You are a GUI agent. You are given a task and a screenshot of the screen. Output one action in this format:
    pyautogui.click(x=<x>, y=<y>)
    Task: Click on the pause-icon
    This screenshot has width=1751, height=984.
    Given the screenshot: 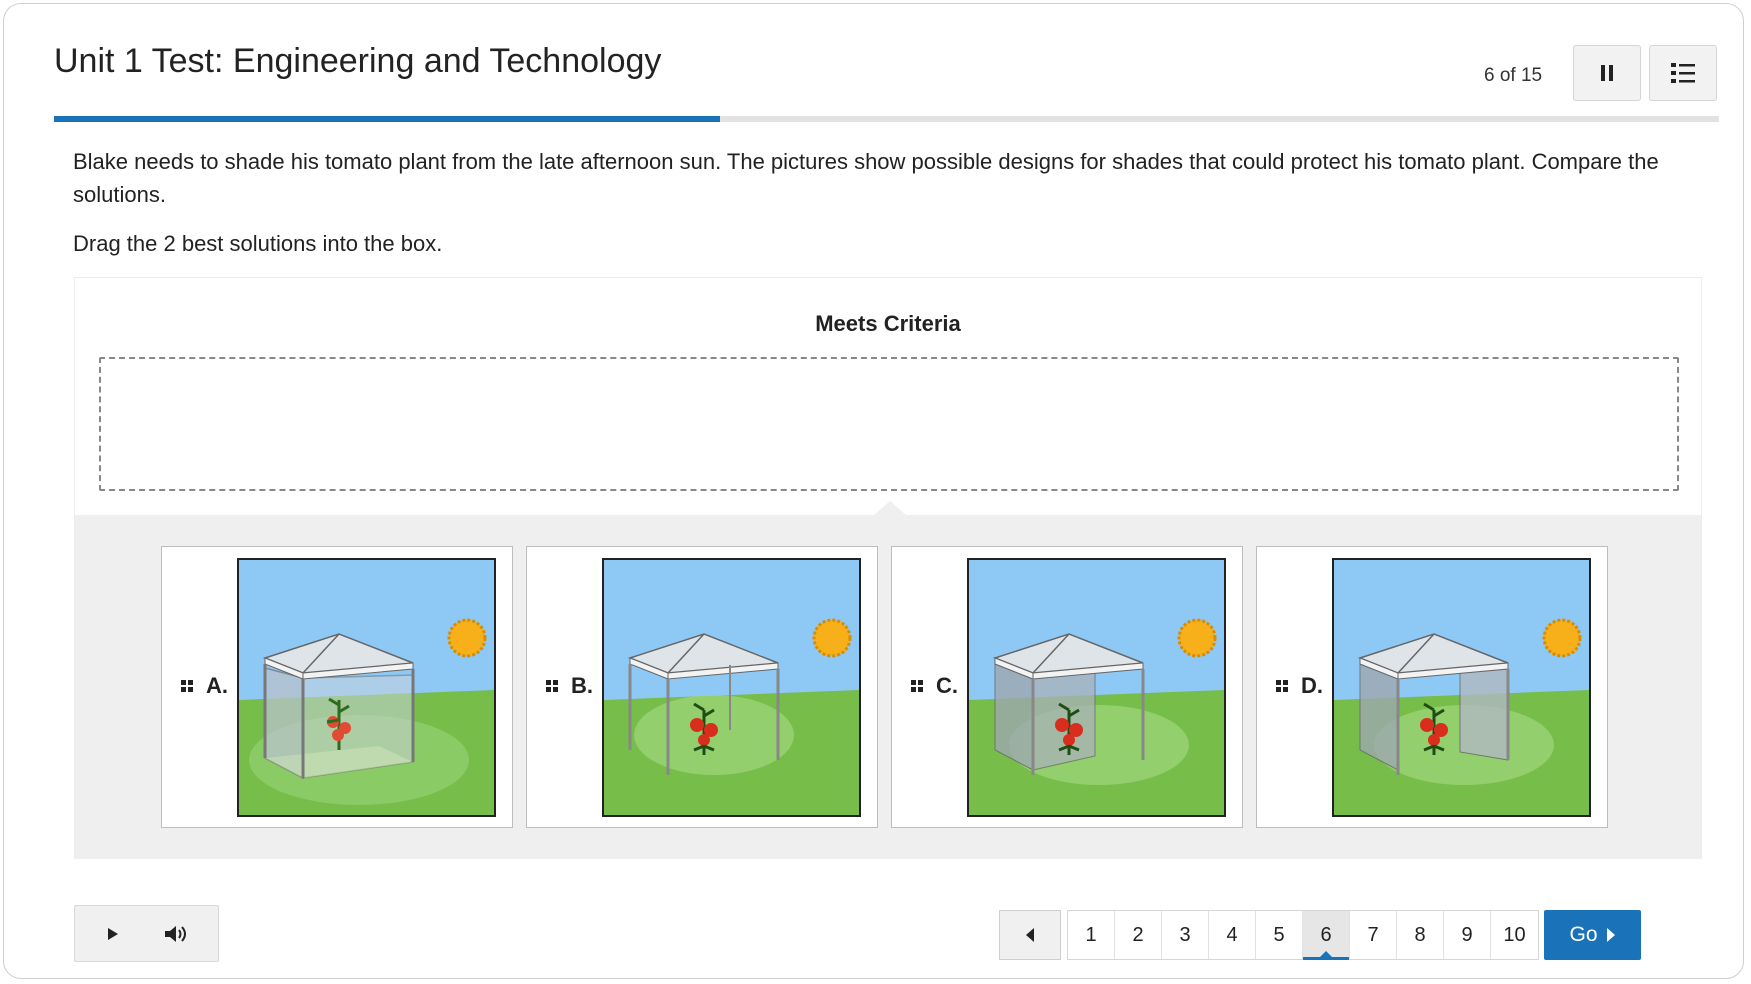 What is the action you would take?
    pyautogui.click(x=1607, y=73)
    